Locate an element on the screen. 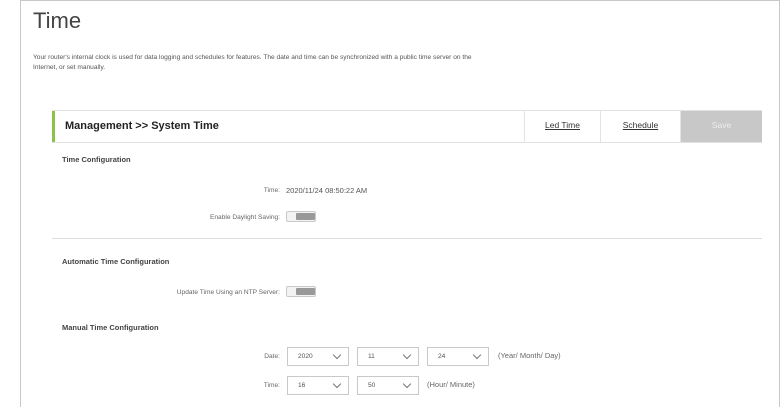  ntp-server-toggle is located at coordinates (301, 291).